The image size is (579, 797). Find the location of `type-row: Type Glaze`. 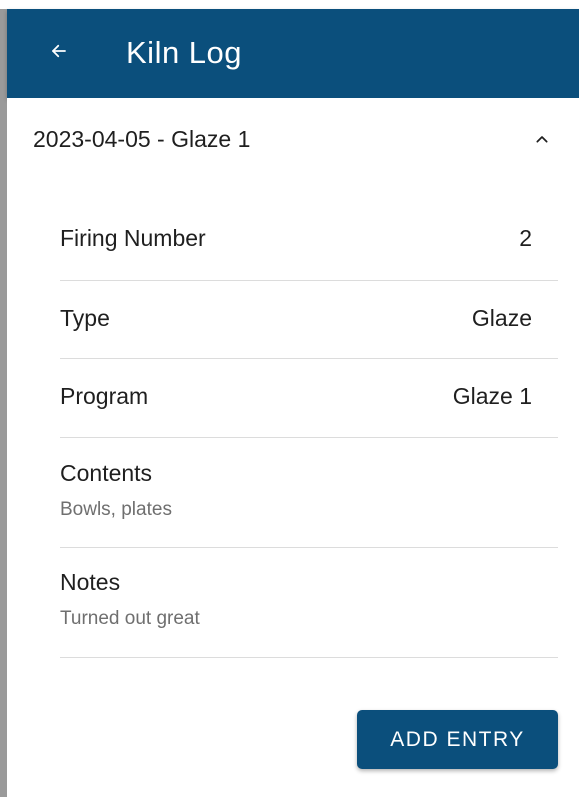

type-row: Type Glaze is located at coordinates (309, 320).